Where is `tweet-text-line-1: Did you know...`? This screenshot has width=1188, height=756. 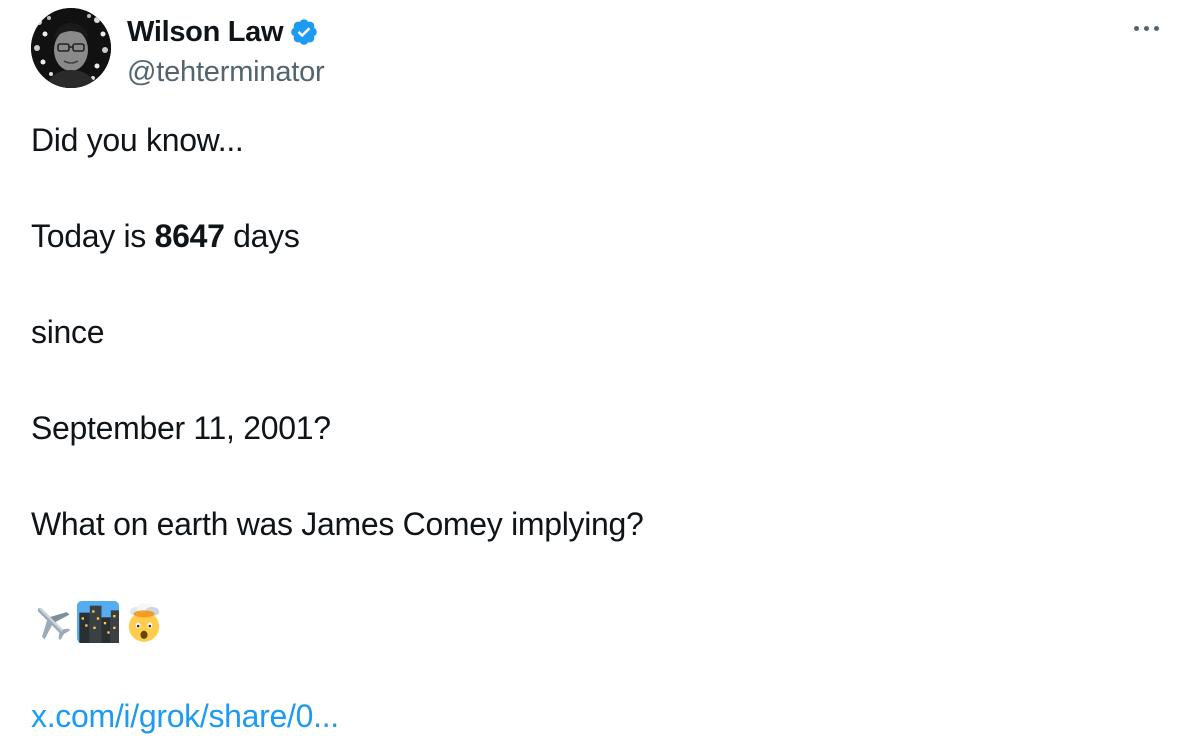
tweet-text-line-1: Did you know... is located at coordinates (137, 140).